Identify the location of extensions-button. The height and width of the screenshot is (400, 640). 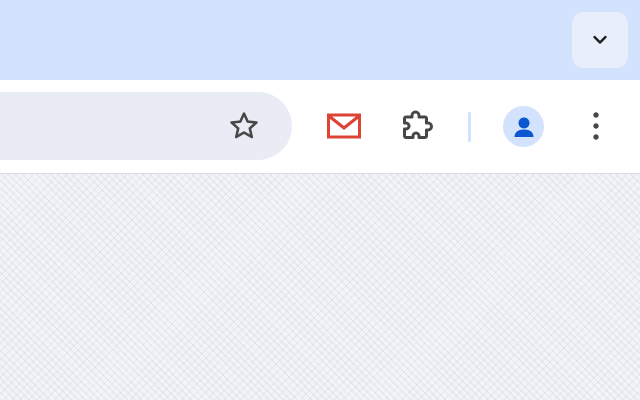
(417, 126).